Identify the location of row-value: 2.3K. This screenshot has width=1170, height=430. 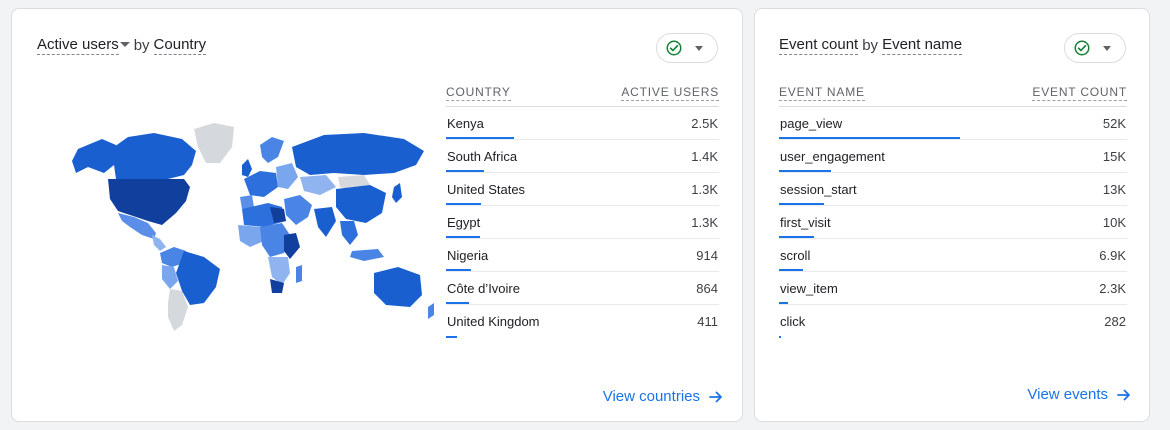
(1112, 288).